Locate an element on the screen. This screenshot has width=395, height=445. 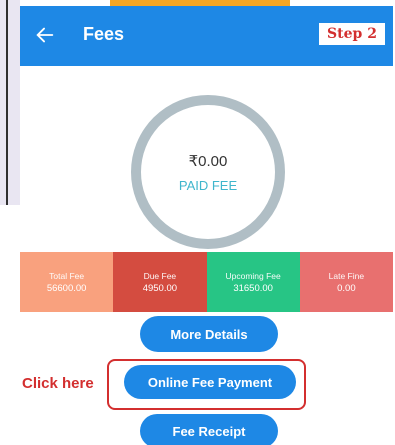
page-title: Fees is located at coordinates (104, 34).